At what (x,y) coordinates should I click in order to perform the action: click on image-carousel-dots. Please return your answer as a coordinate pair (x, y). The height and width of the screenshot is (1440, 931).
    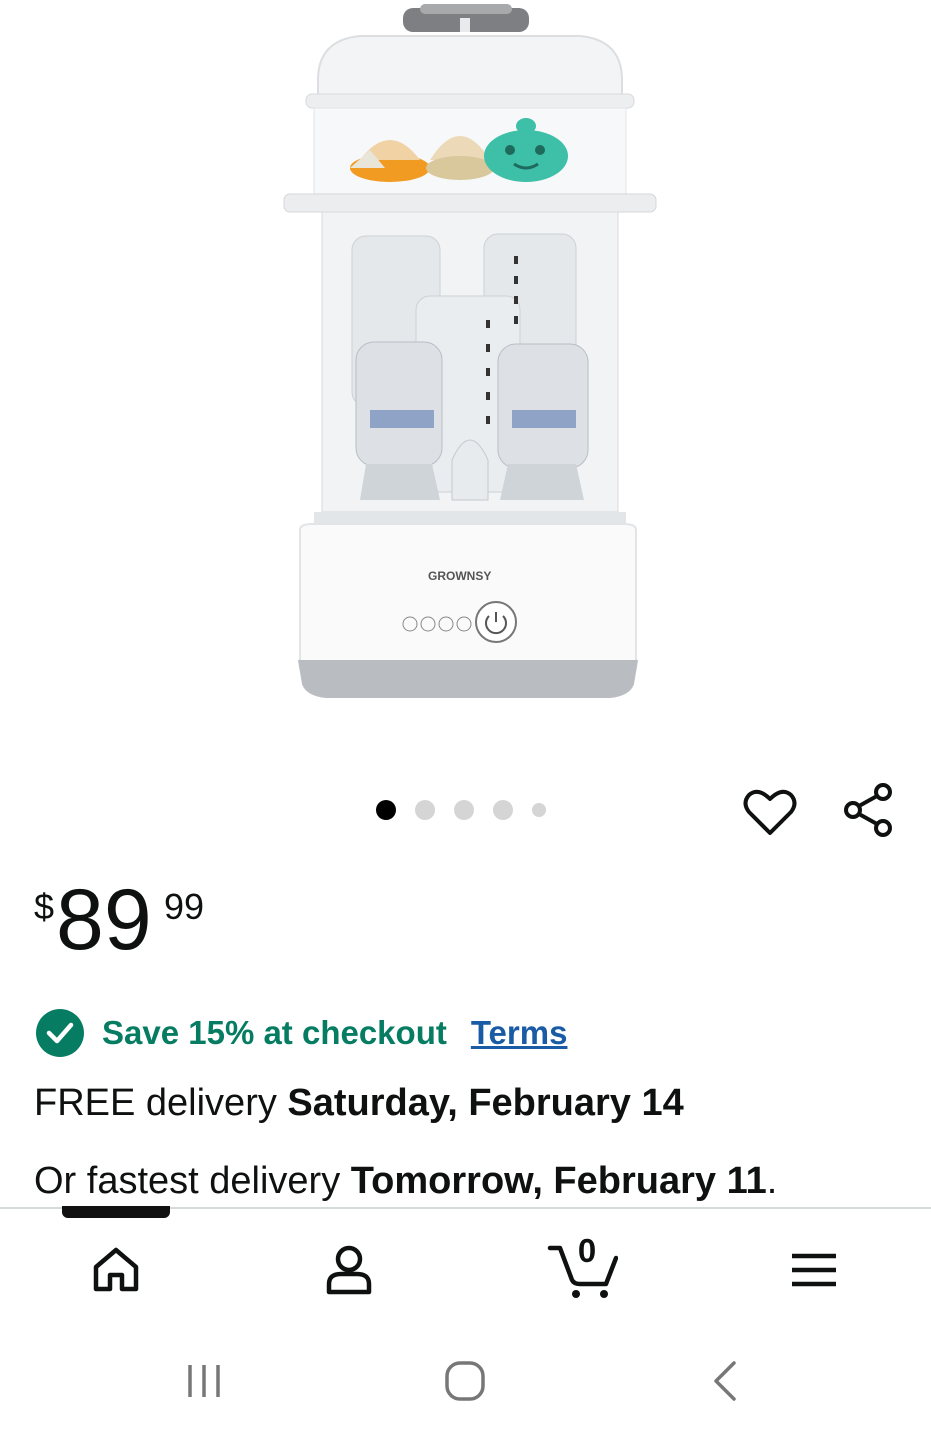
    Looking at the image, I should click on (461, 810).